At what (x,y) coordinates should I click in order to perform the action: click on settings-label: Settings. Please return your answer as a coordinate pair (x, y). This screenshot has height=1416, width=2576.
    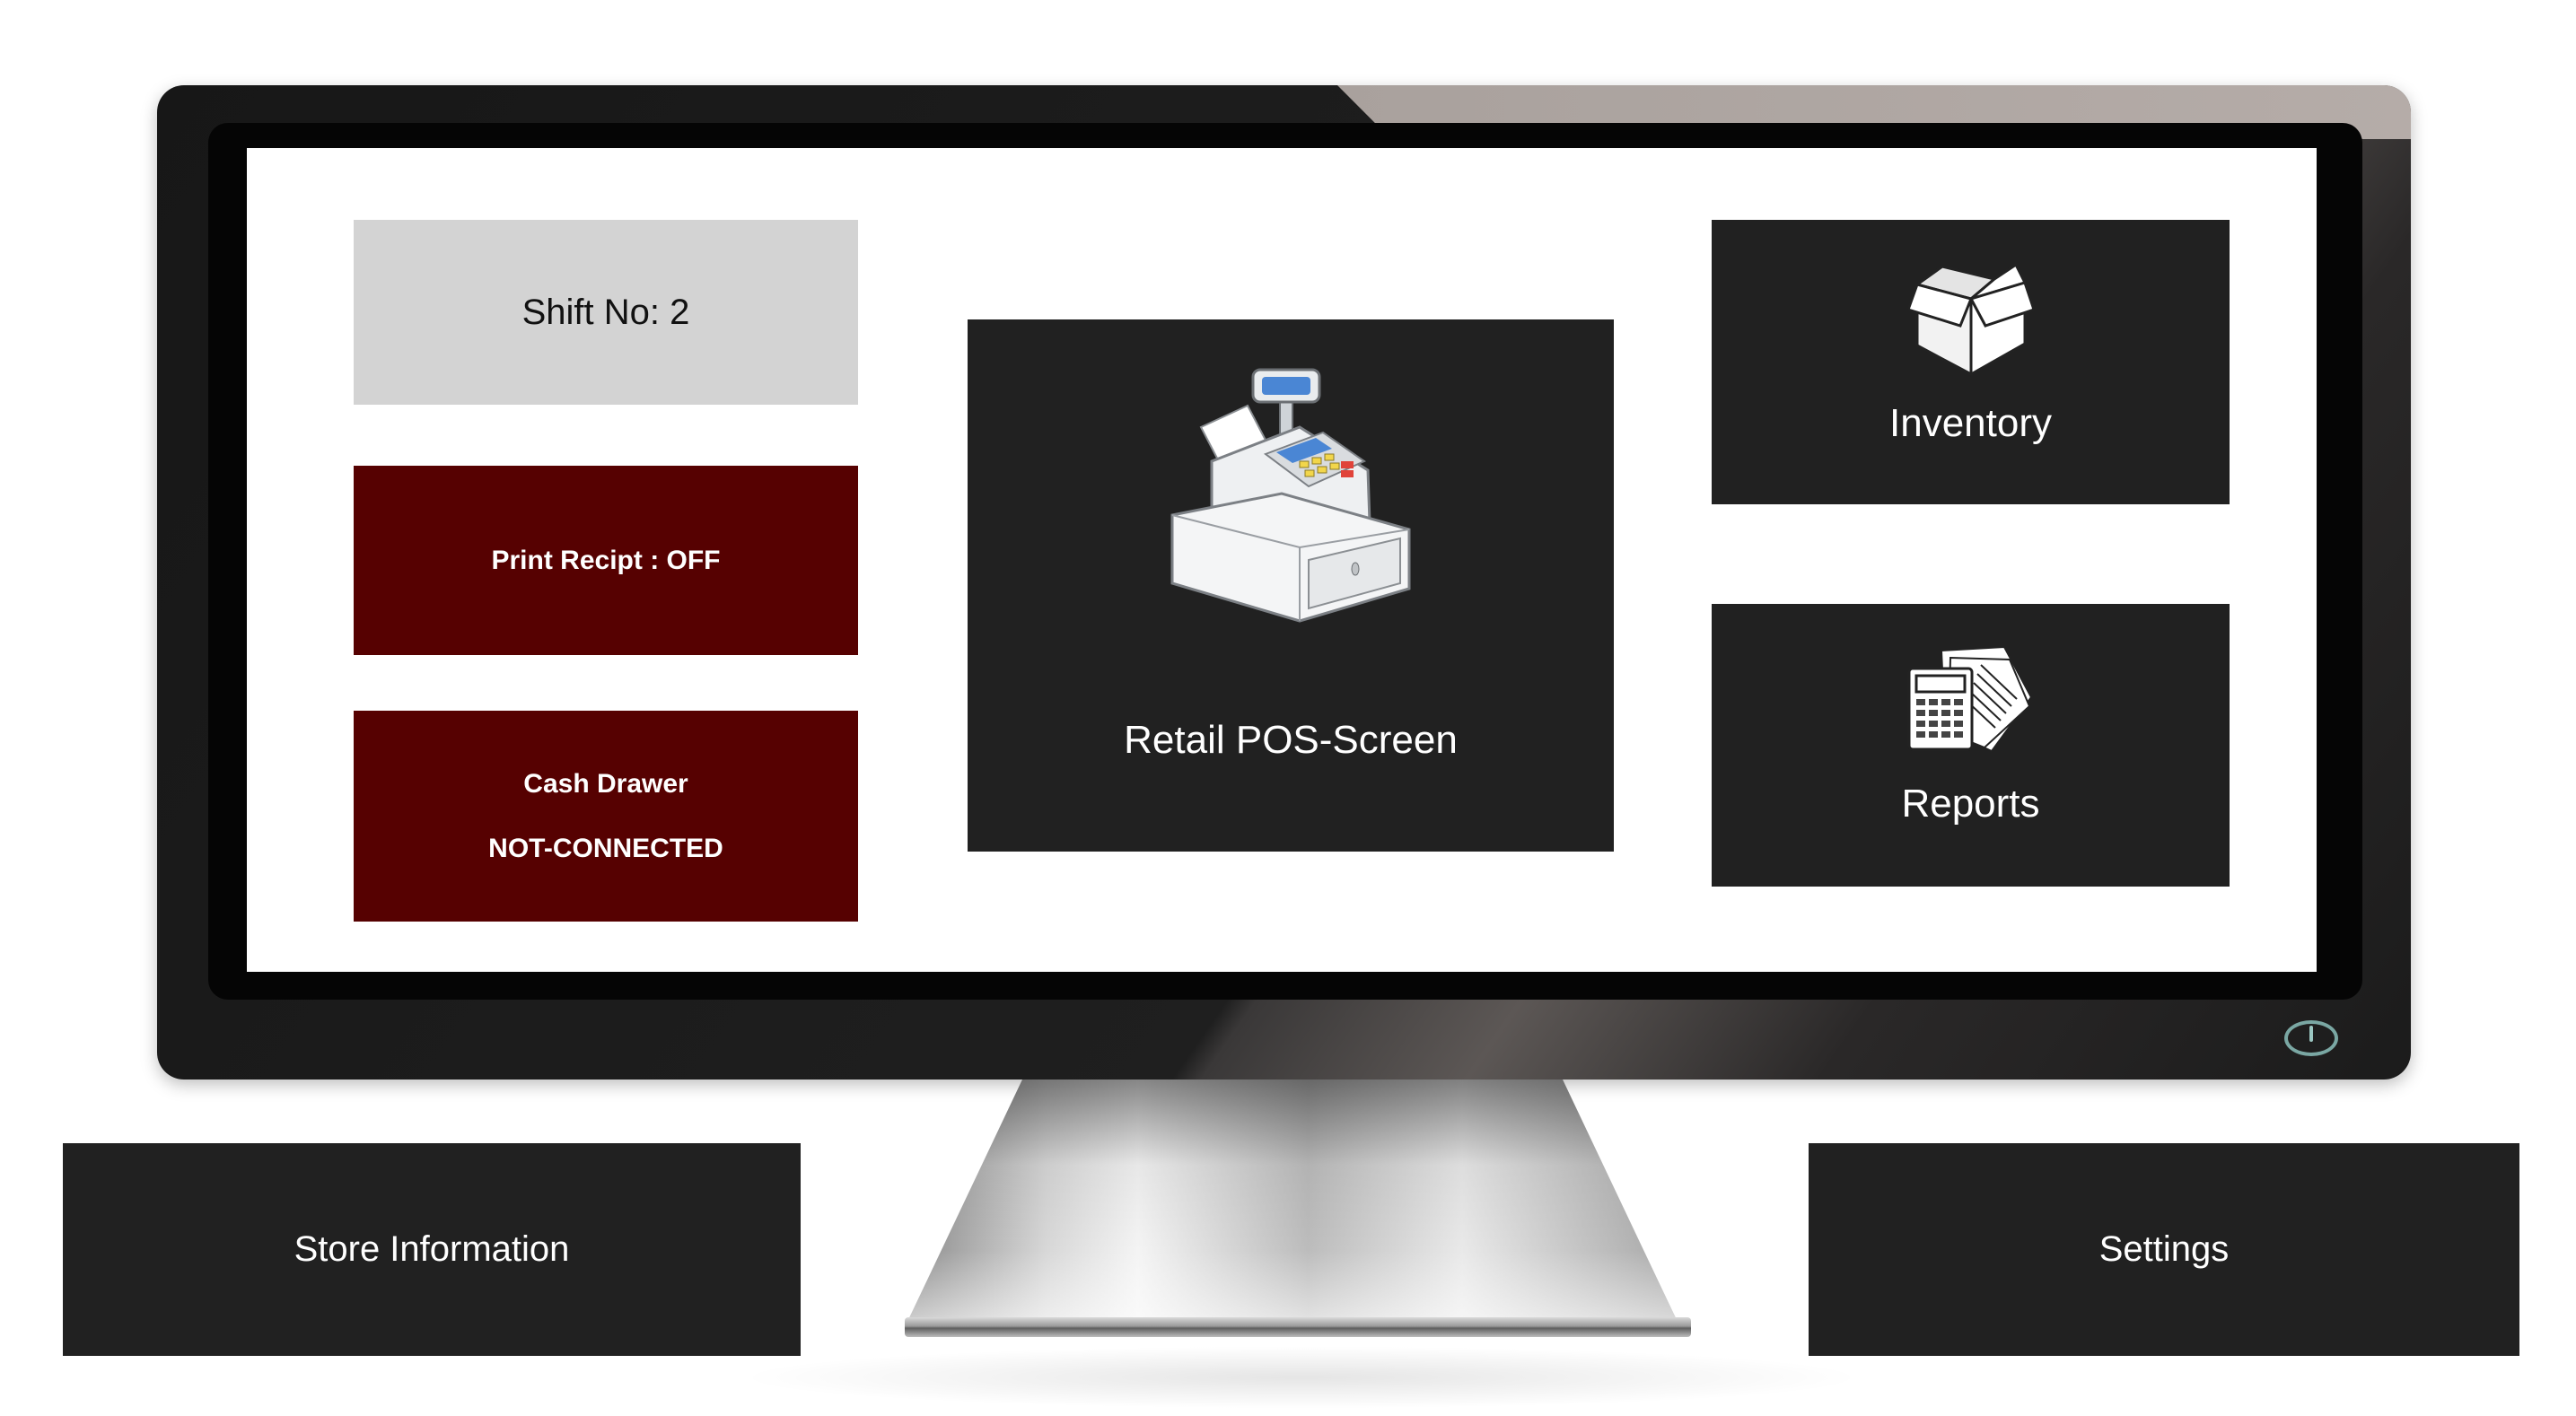
    Looking at the image, I should click on (2164, 1249).